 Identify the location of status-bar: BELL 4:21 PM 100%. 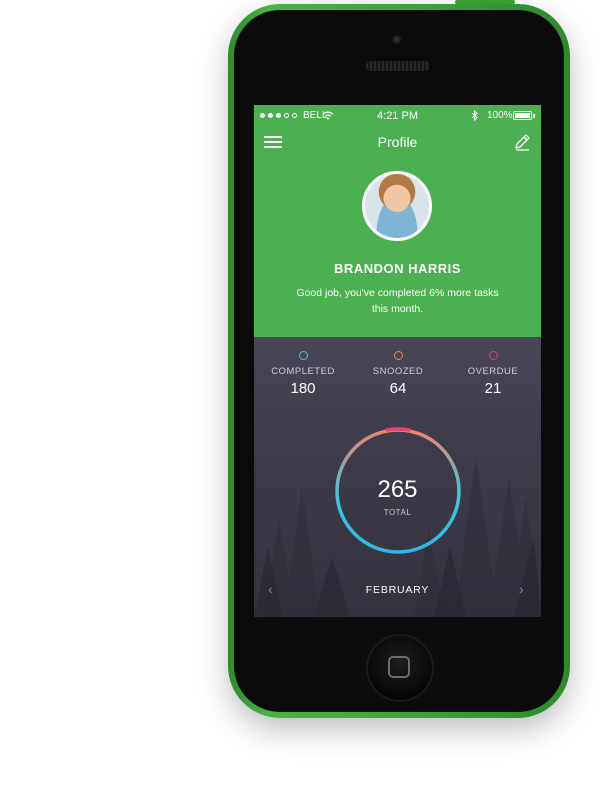
(397, 116).